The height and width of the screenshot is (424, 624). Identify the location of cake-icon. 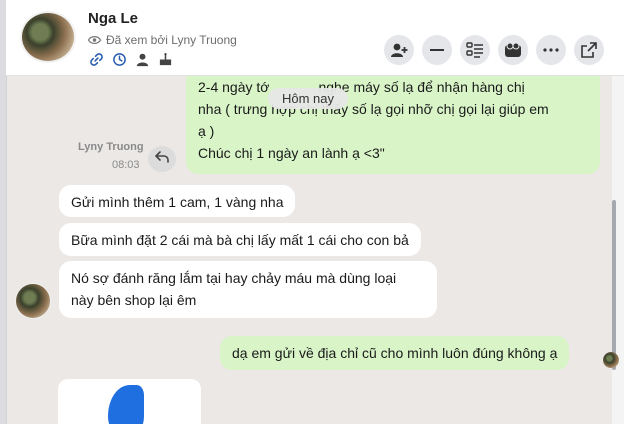
(165, 59).